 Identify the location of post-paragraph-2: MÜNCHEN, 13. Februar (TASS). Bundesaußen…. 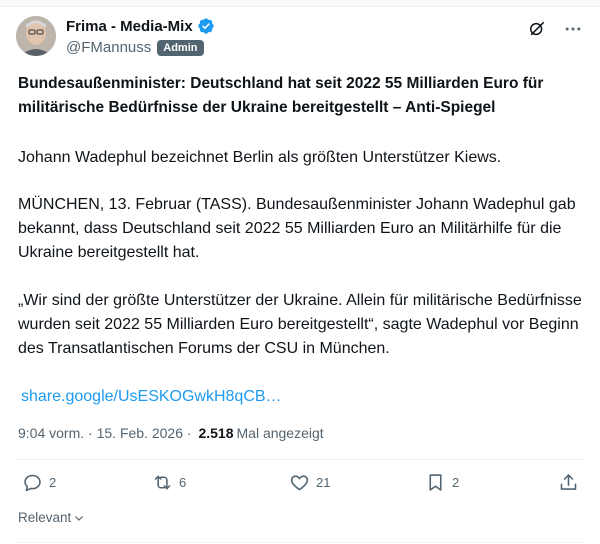
(297, 228).